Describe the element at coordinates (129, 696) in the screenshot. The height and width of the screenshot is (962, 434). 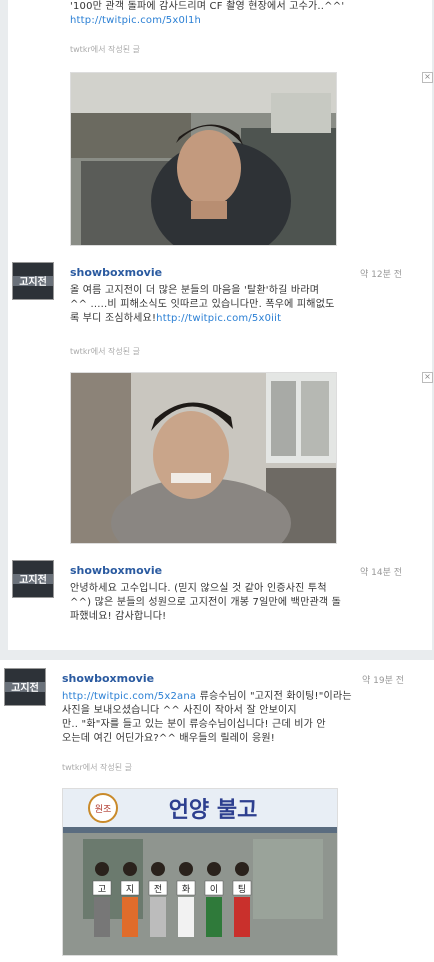
I see `tweet-link: http://twitpic.com/5x2ana` at that location.